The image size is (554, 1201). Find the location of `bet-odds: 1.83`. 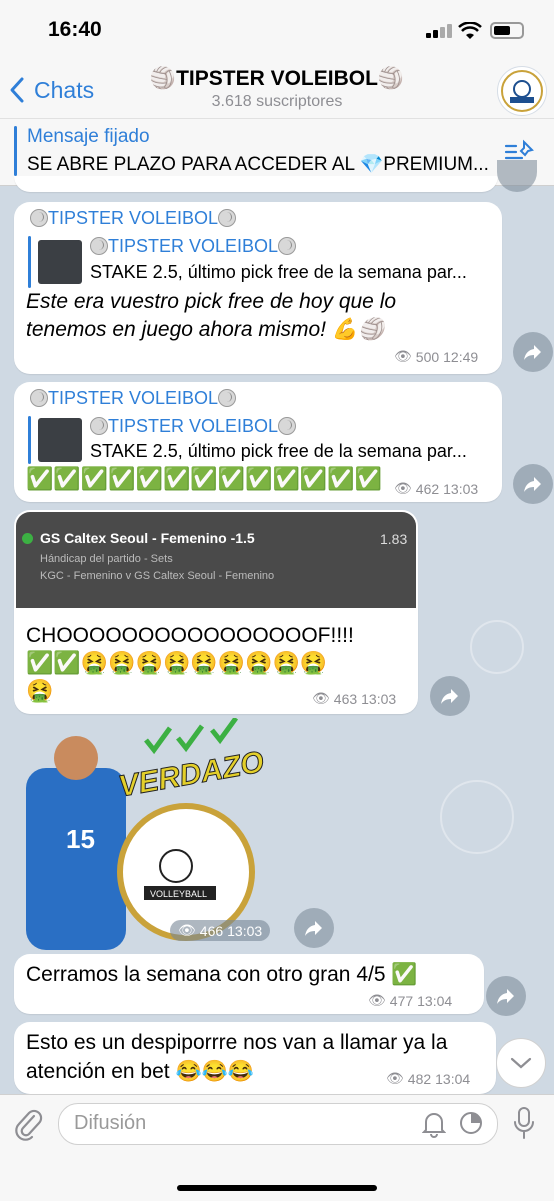

bet-odds: 1.83 is located at coordinates (394, 539).